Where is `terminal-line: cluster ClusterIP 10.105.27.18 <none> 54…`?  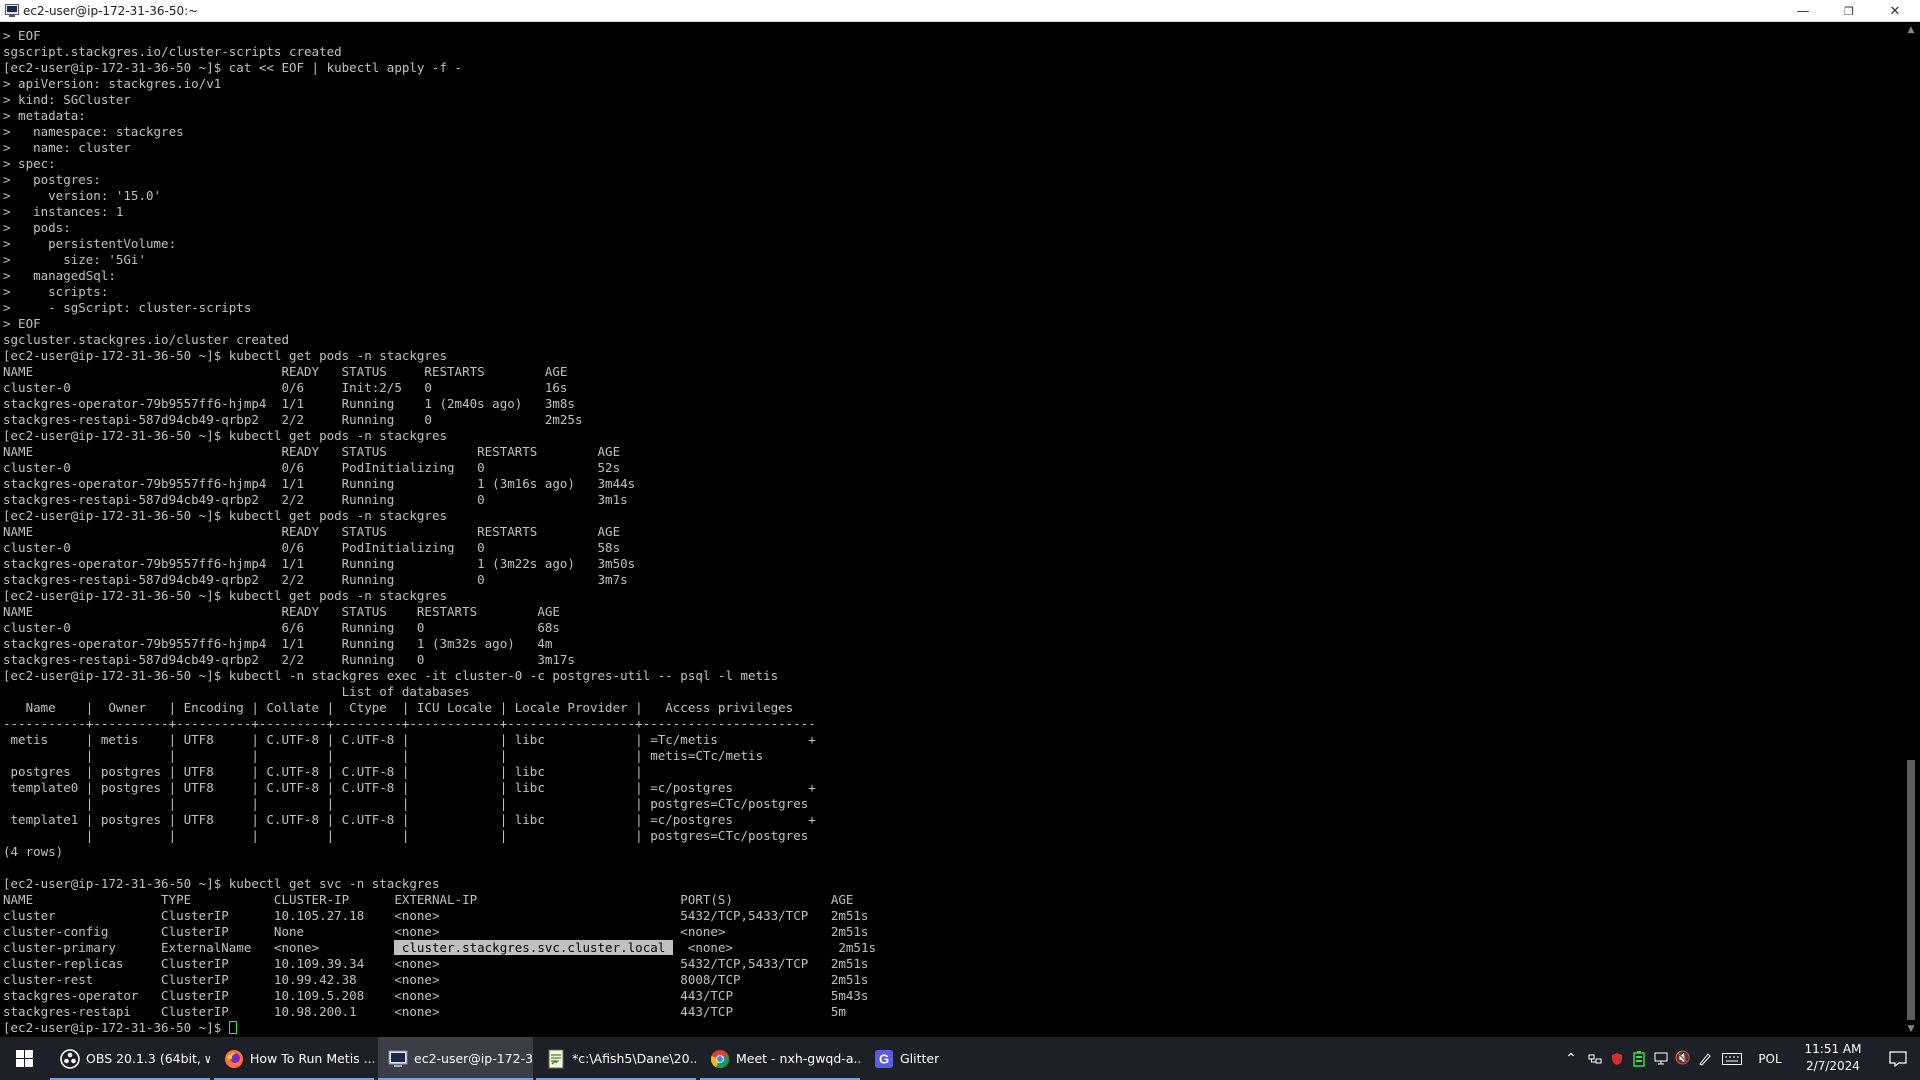
terminal-line: cluster ClusterIP 10.105.27.18 <none> 54… is located at coordinates (952, 916).